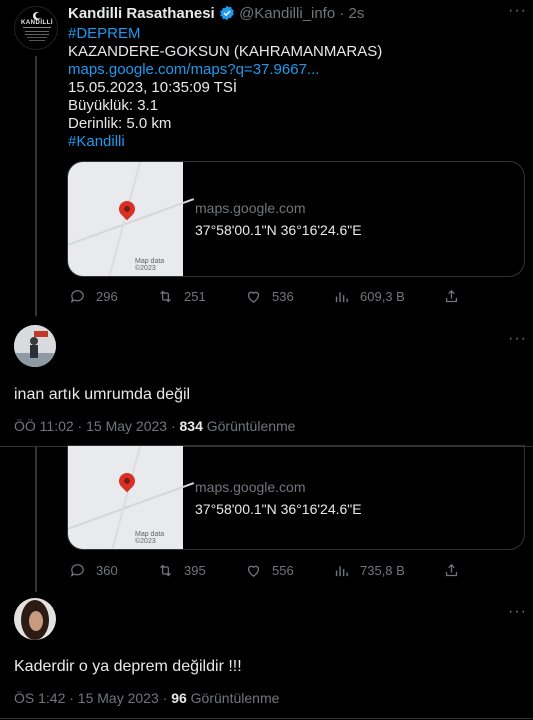 This screenshot has width=533, height=720. I want to click on reply-button: 296, so click(113, 296).